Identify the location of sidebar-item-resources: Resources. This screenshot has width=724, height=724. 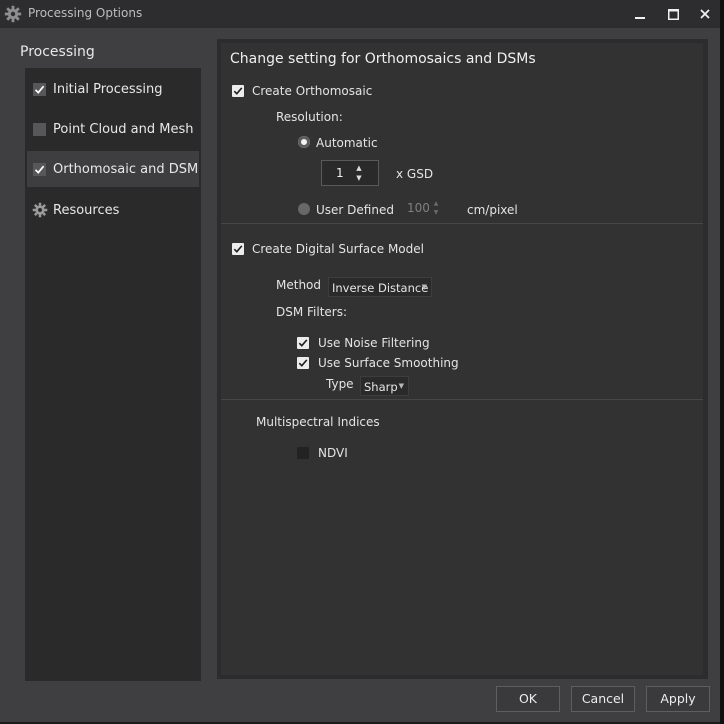
(113, 210).